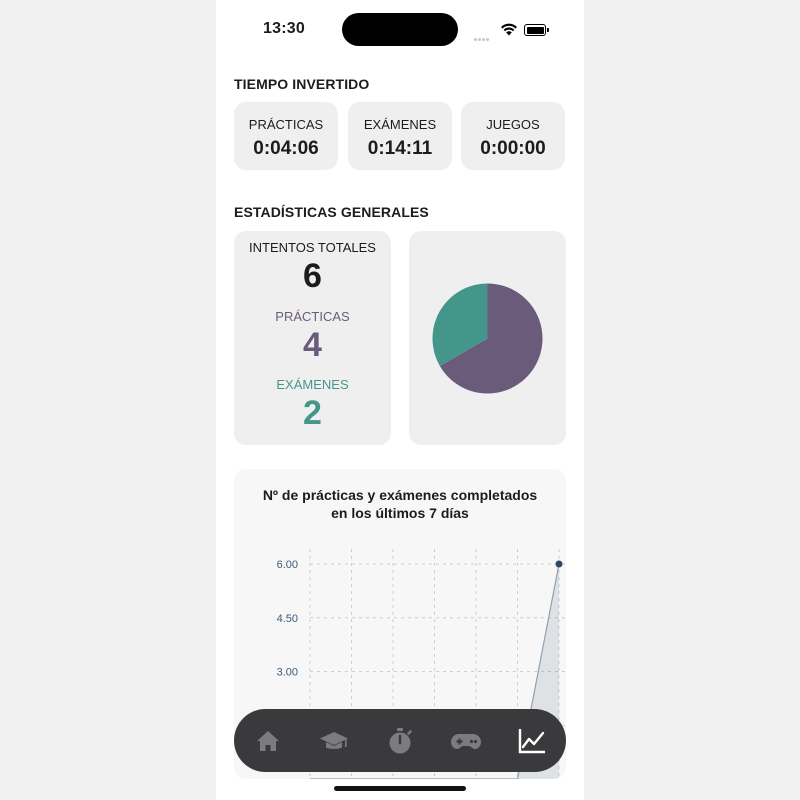 The width and height of the screenshot is (800, 800). I want to click on graduation-cap-icon, so click(334, 740).